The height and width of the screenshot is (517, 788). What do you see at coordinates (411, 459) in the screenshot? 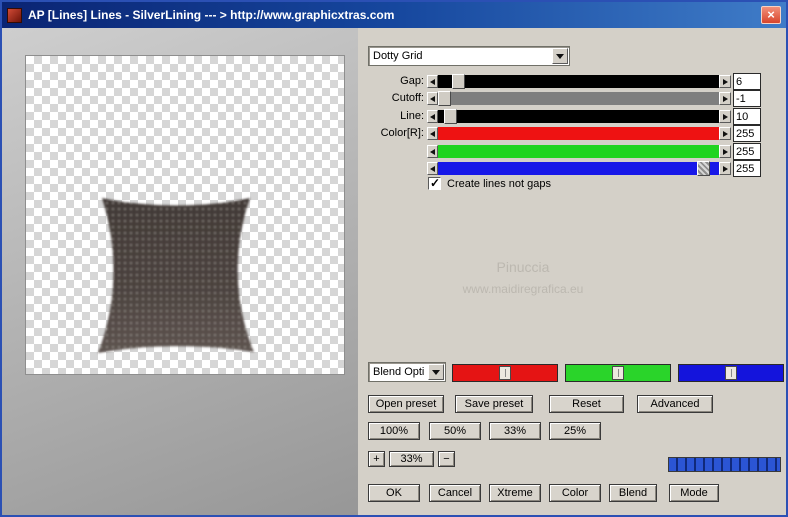
I see `zoom-level-value: 33%` at bounding box center [411, 459].